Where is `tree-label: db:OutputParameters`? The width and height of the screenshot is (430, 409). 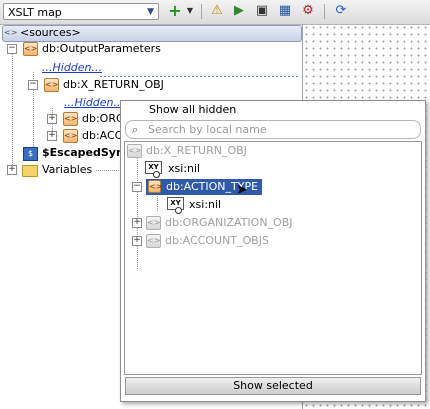 tree-label: db:OutputParameters is located at coordinates (101, 48).